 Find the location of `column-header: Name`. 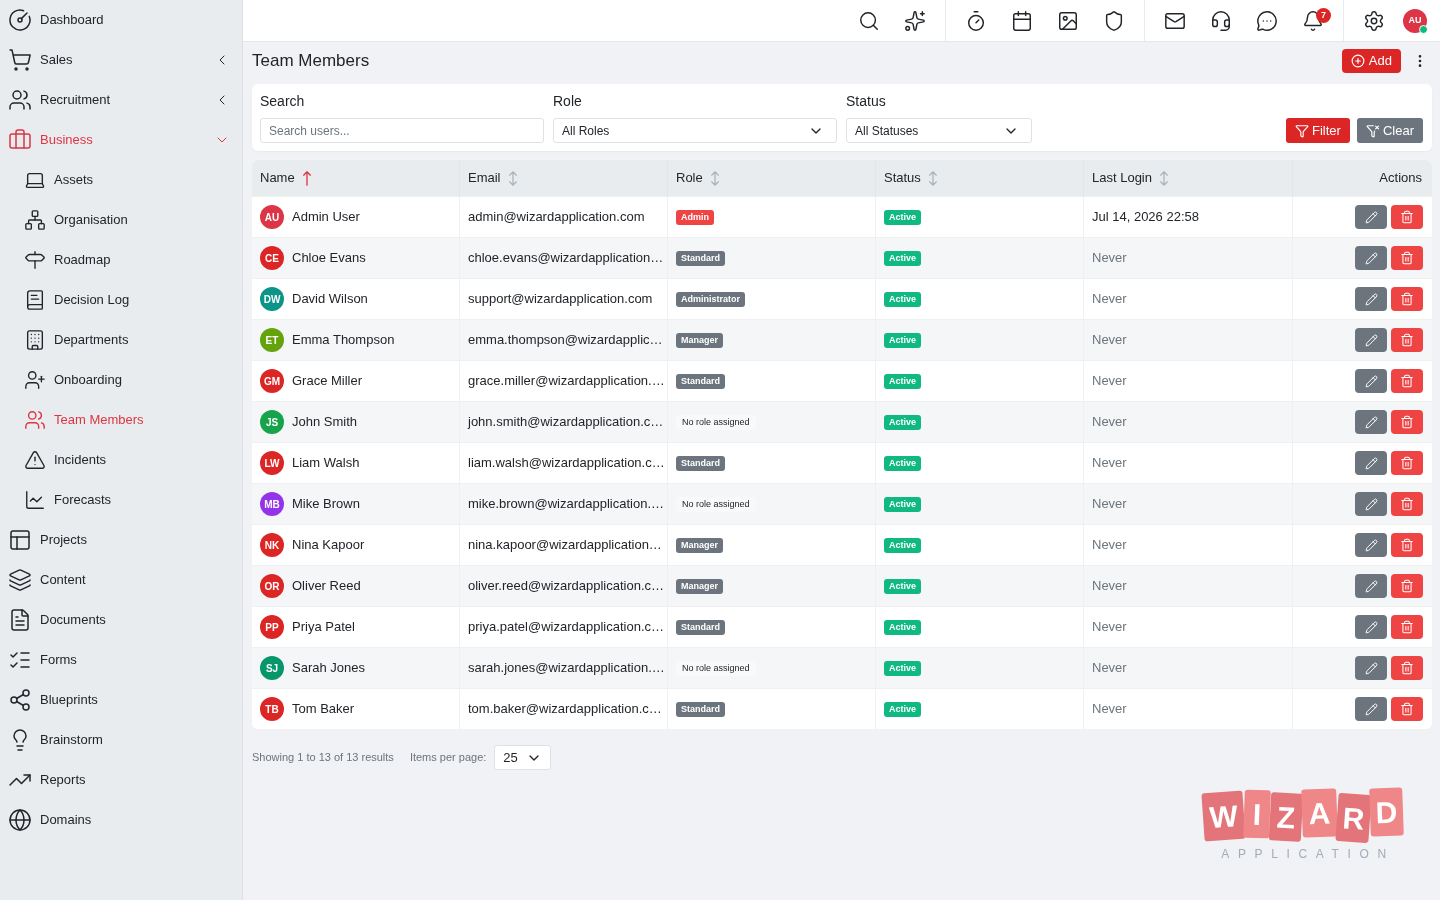

column-header: Name is located at coordinates (286, 178).